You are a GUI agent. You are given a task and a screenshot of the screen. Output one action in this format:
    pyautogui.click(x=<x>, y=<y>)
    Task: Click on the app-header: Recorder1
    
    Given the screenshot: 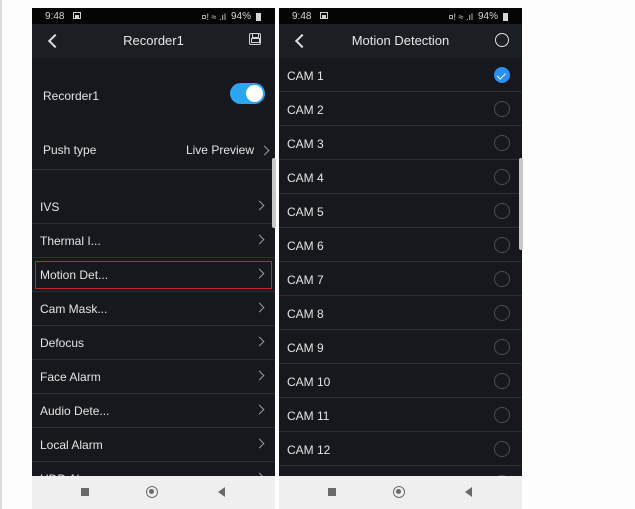 What is the action you would take?
    pyautogui.click(x=153, y=41)
    